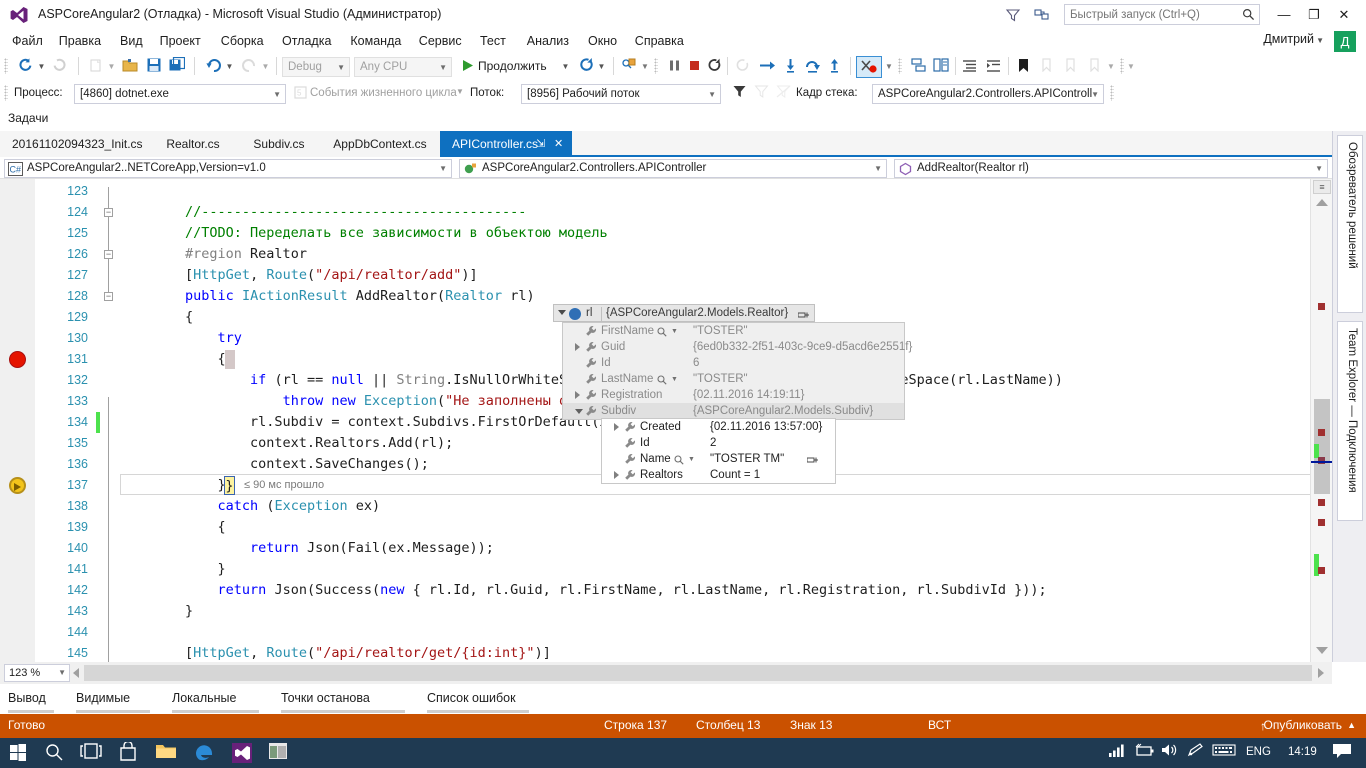 The width and height of the screenshot is (1366, 768). Describe the element at coordinates (19, 753) in the screenshot. I see `start-button-icon` at that location.